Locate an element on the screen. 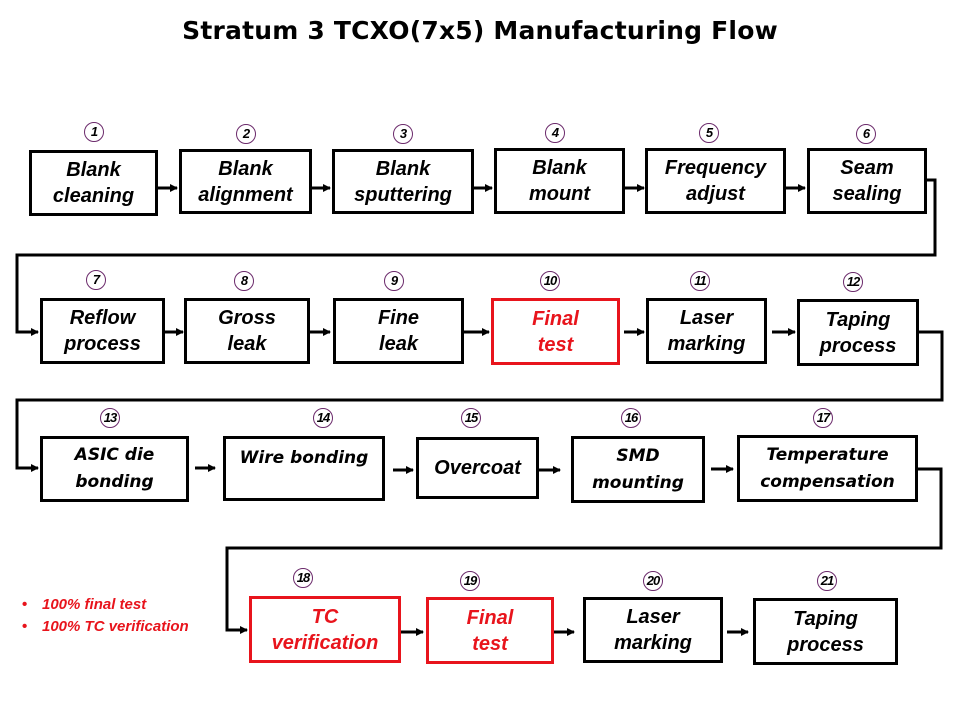  step-18-label: TC verification is located at coordinates (325, 629).